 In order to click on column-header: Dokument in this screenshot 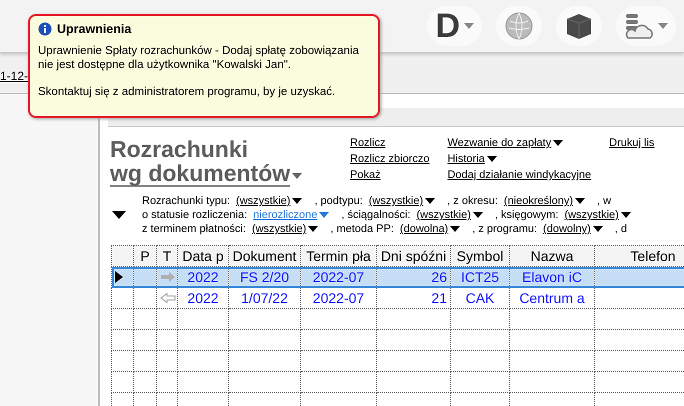, I will do `click(264, 256)`.